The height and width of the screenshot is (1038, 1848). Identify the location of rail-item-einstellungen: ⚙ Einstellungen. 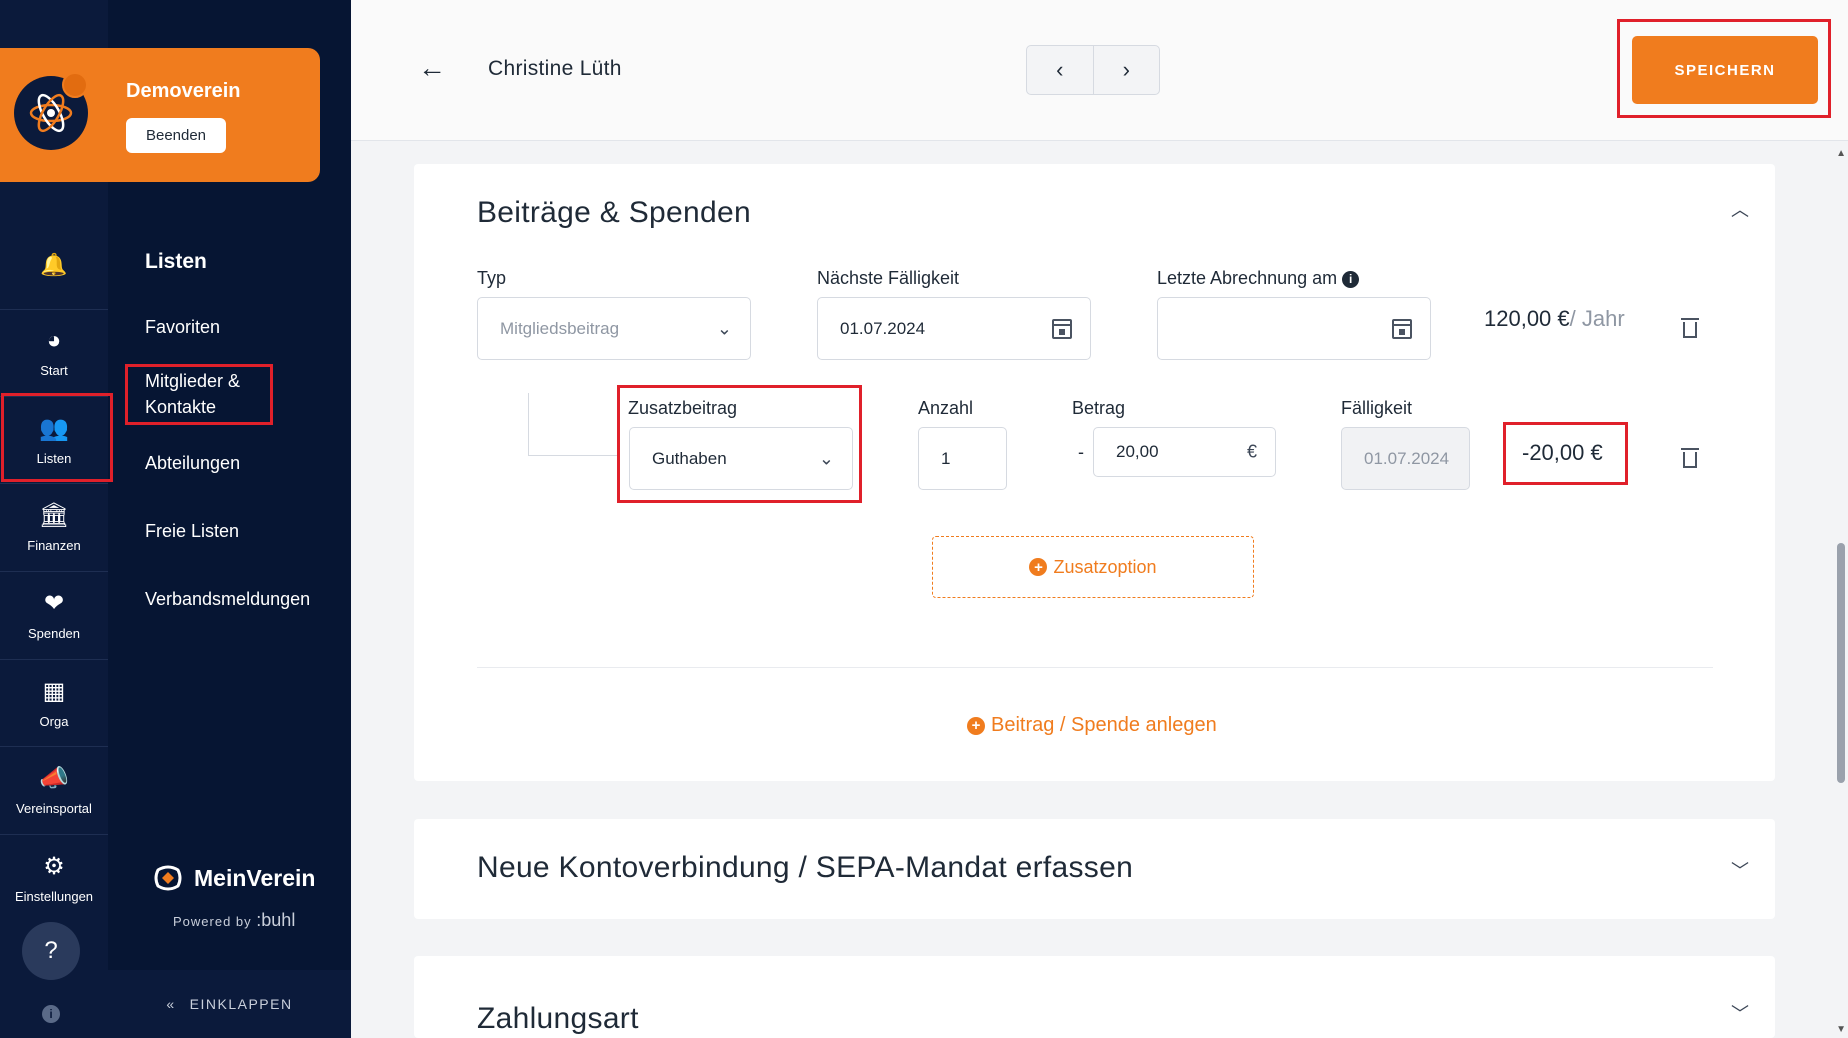
(54, 877).